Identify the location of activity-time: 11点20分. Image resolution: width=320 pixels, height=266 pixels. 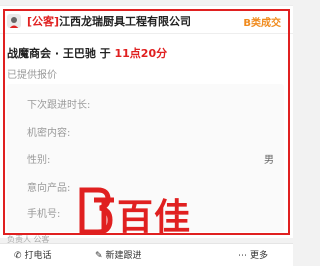
(141, 53).